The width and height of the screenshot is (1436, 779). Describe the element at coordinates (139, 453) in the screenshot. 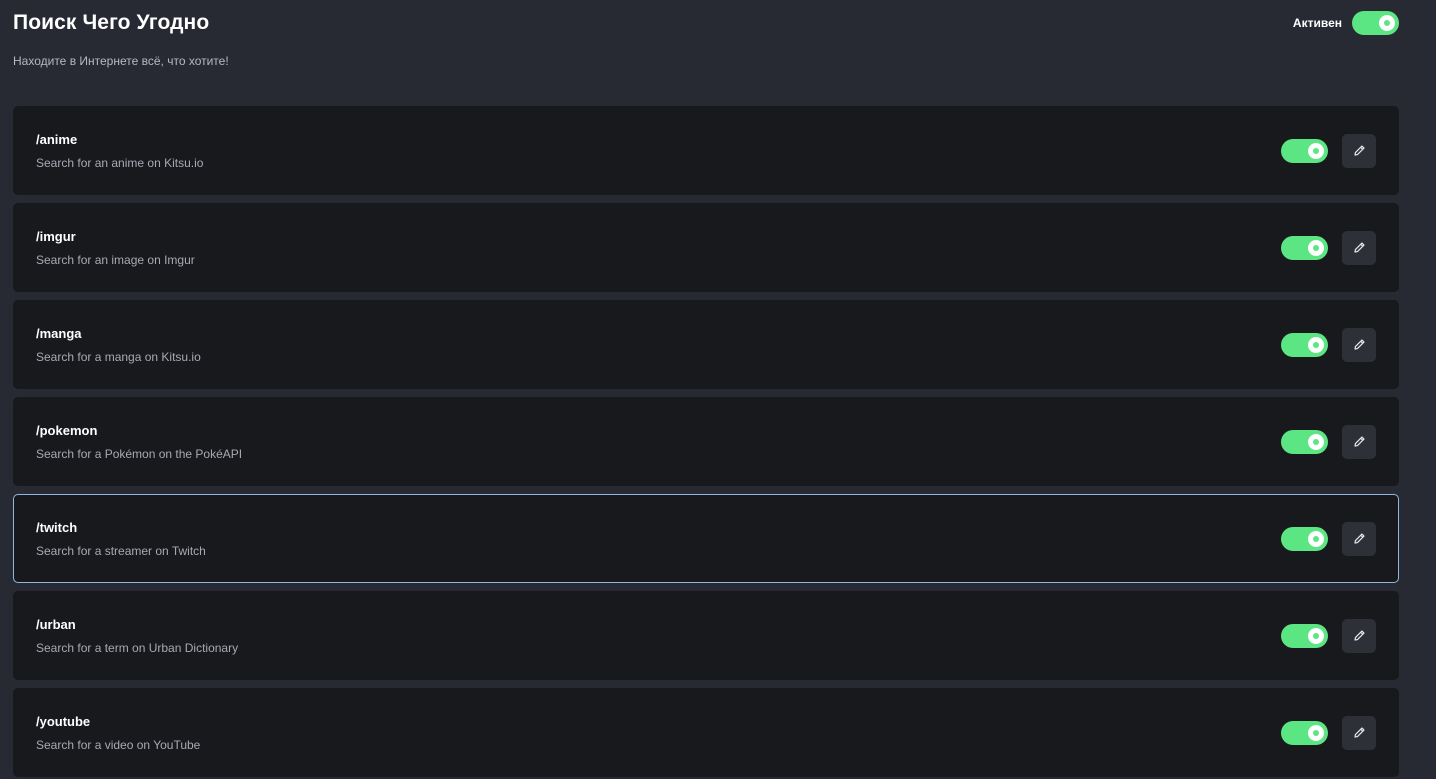

I see `command-description: Search for a Pokémon on the PokéAPI` at that location.